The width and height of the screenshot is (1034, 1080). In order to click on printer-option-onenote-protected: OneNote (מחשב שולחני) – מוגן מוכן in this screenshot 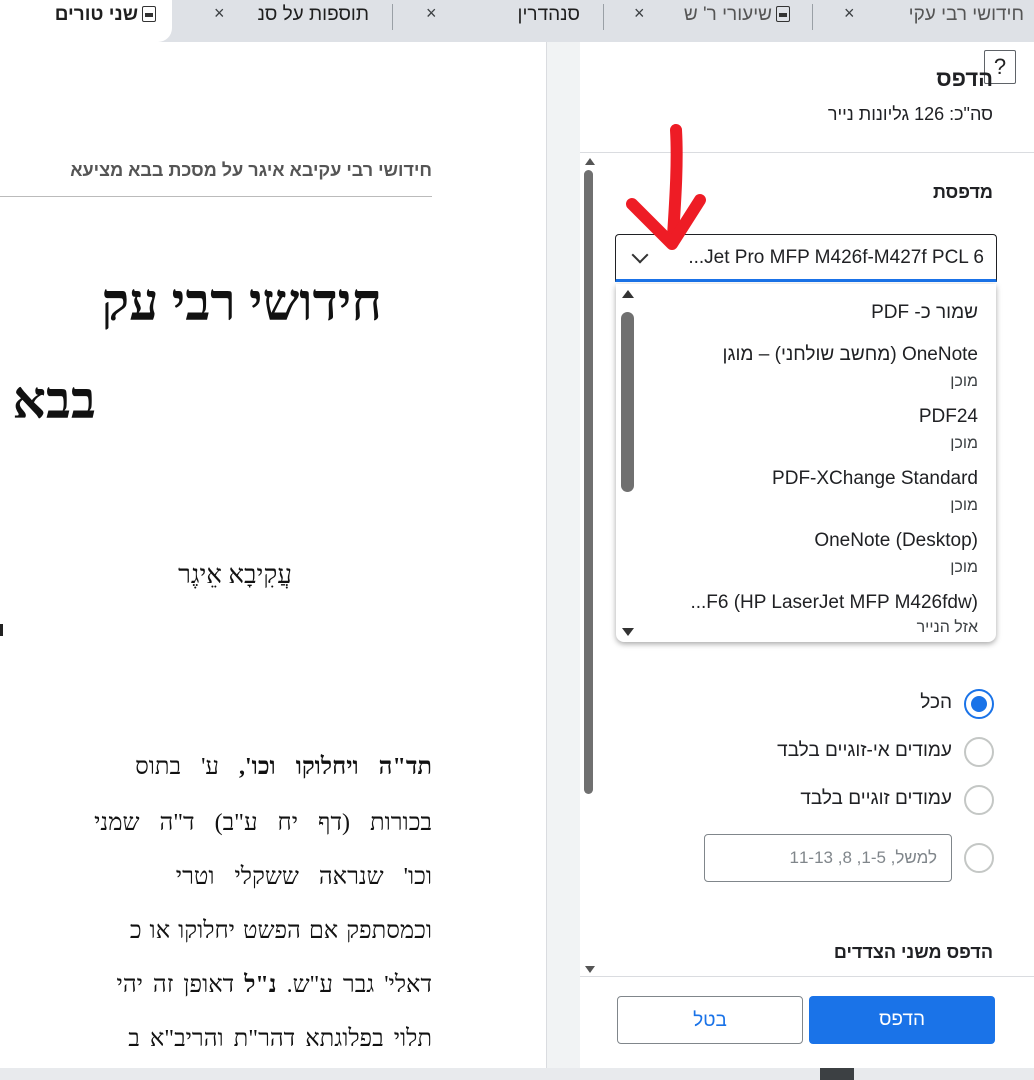, I will do `click(850, 368)`.